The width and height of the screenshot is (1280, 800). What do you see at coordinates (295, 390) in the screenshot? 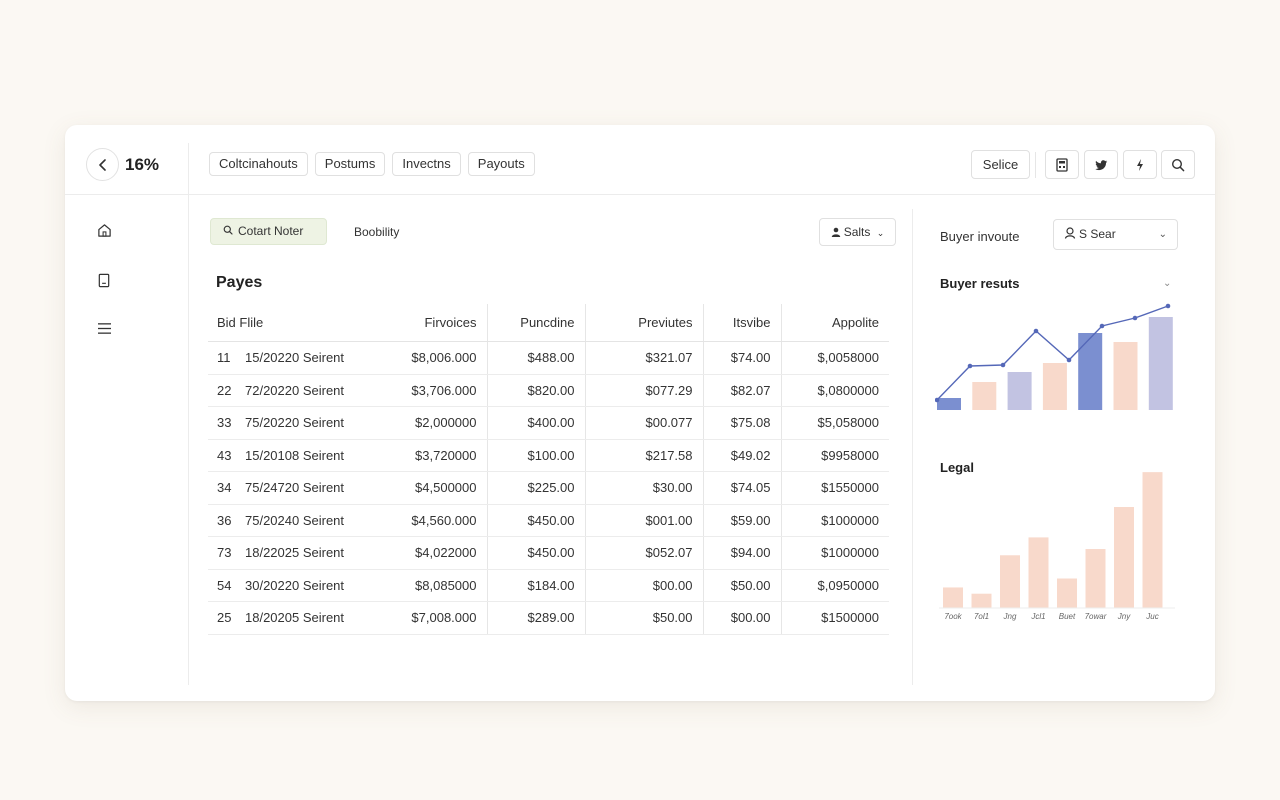
I see `row-date: 72/20220 Seirent` at bounding box center [295, 390].